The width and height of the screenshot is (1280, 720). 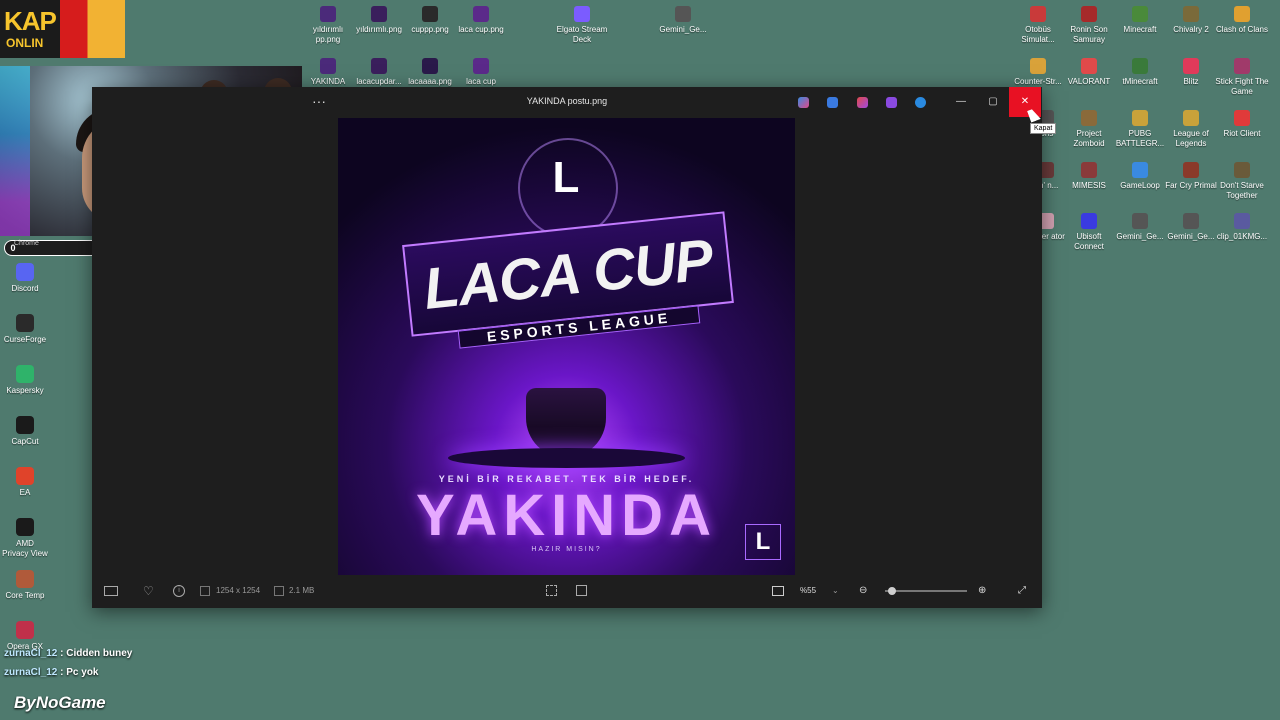 I want to click on actual-size-icon, so click(x=778, y=591).